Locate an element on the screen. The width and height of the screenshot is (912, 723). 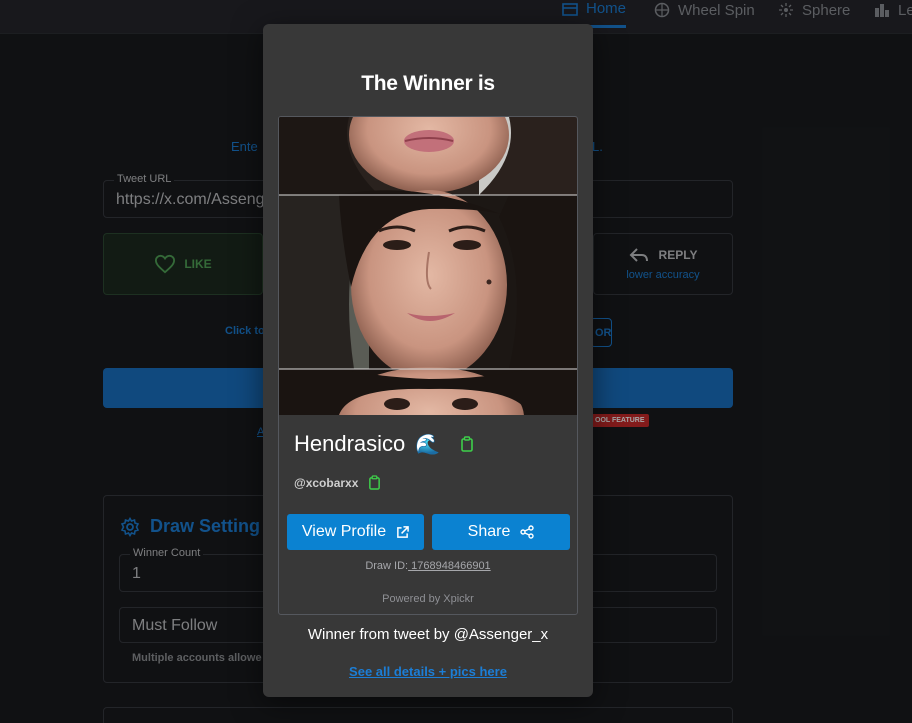
winner-handle-row: @xcobarxx is located at coordinates (337, 482).